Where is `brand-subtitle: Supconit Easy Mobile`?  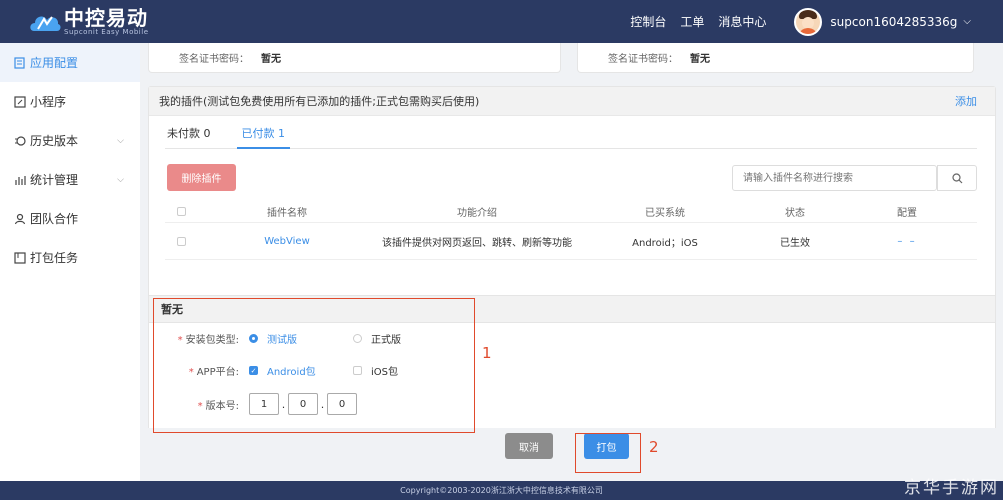 brand-subtitle: Supconit Easy Mobile is located at coordinates (106, 31).